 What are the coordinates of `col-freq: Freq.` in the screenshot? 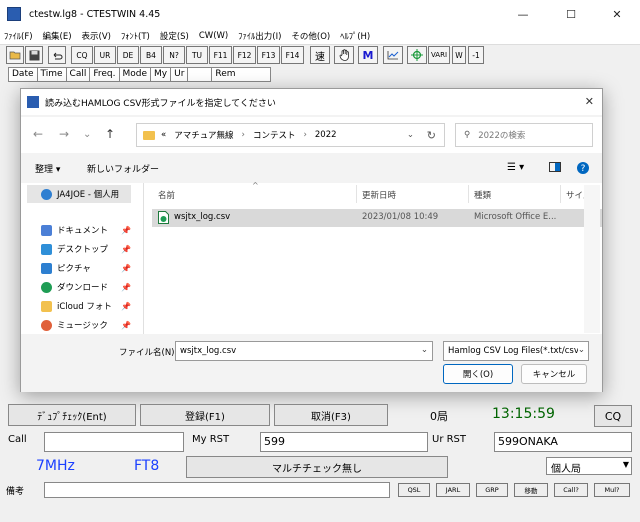 It's located at (105, 74).